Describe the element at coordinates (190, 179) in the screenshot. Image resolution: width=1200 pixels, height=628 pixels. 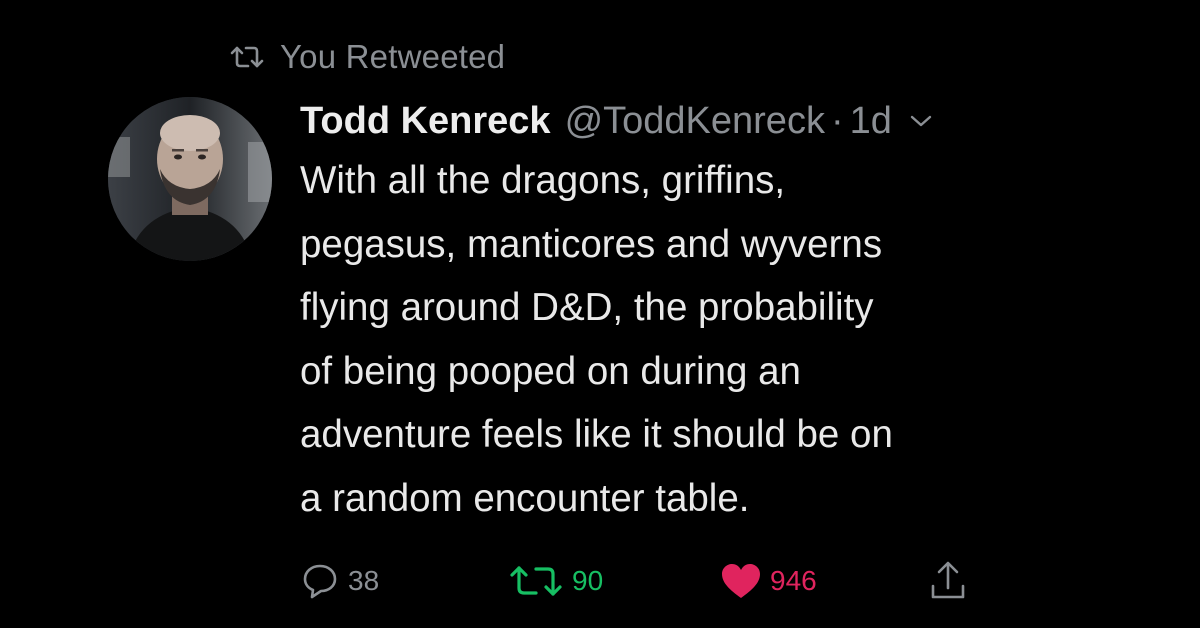
I see `author-avatar` at that location.